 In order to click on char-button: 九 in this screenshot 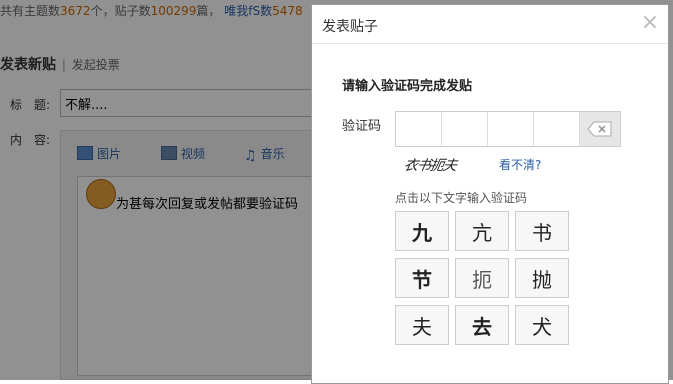, I will do `click(422, 231)`.